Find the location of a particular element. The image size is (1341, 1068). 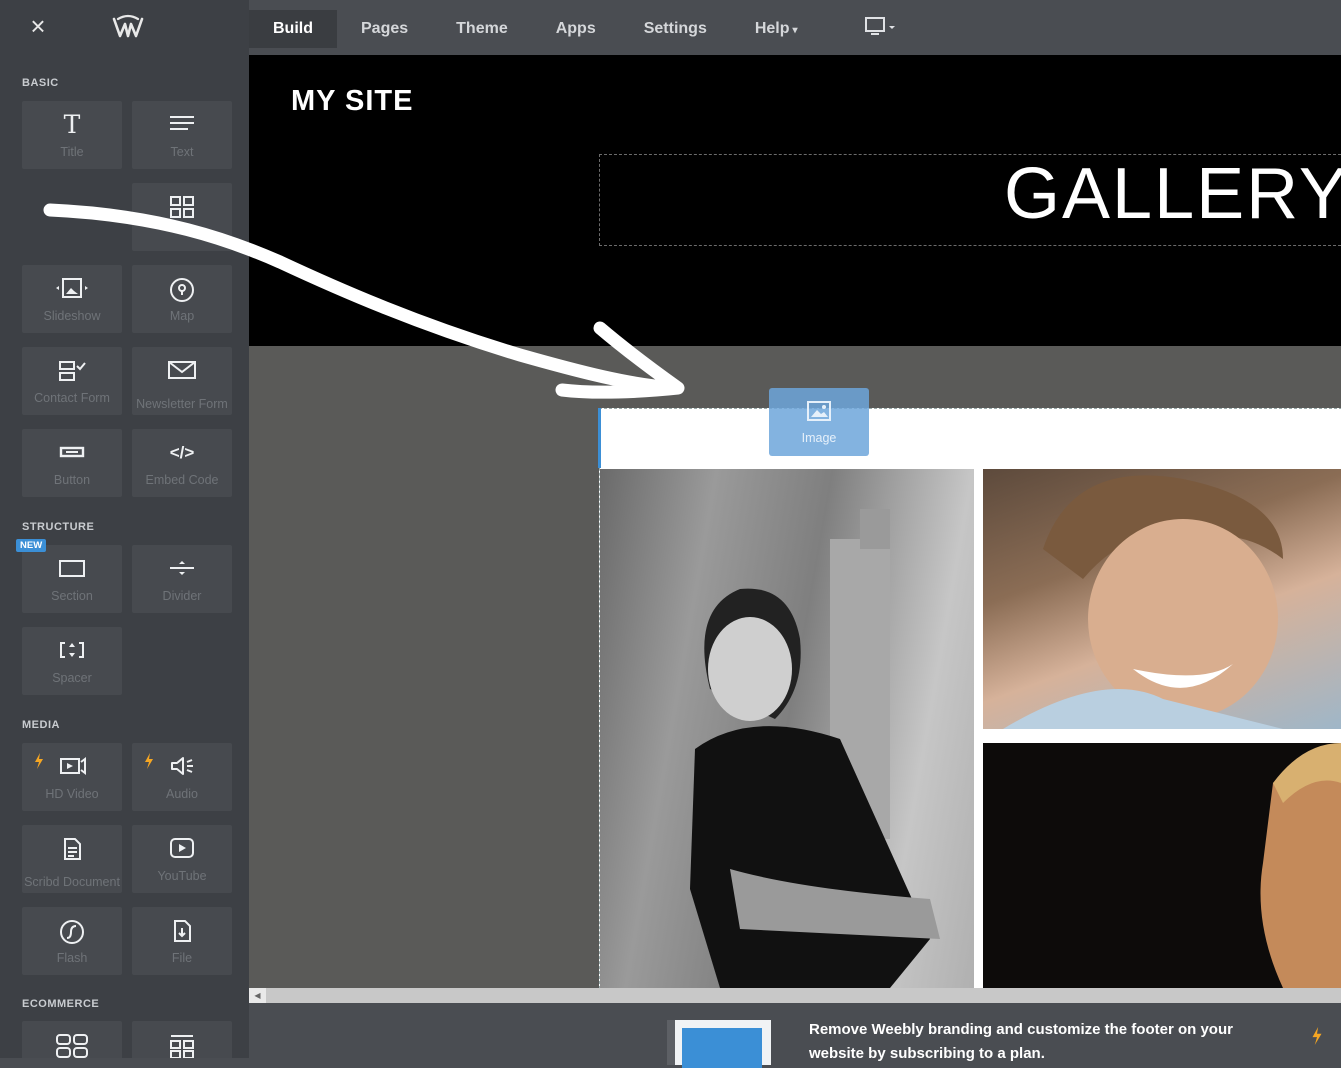

element-flash-label: Flash is located at coordinates (72, 958).